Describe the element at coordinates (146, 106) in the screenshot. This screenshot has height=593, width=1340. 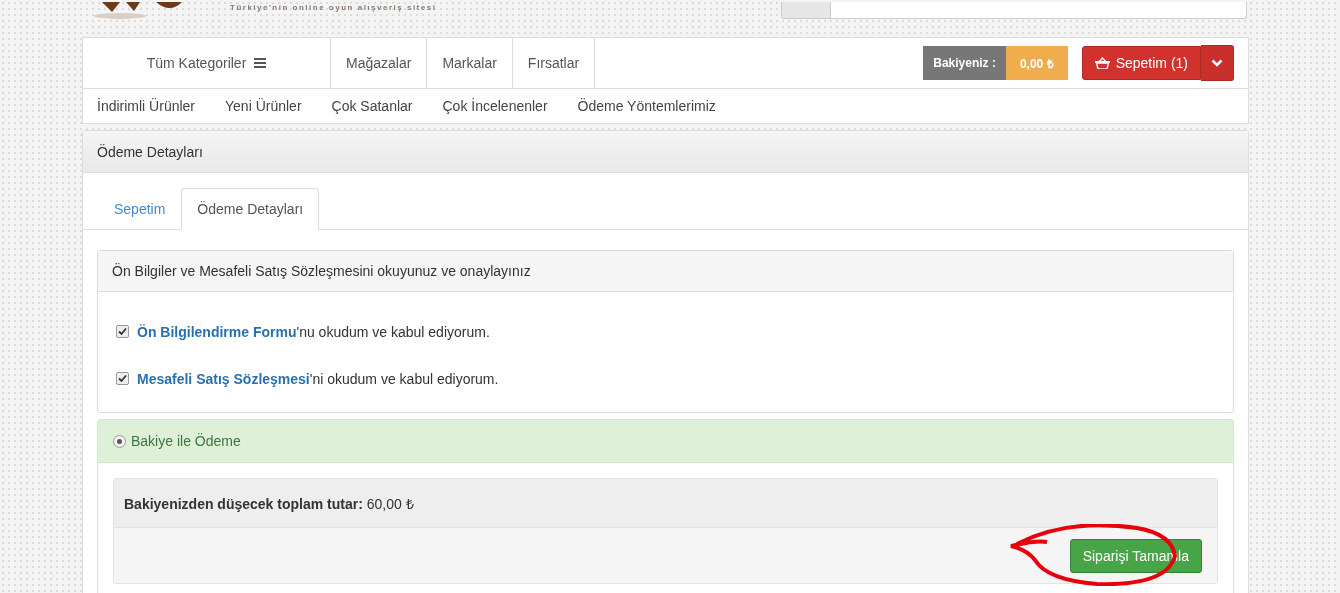
I see `category-link: İndirimli Ürünler` at that location.